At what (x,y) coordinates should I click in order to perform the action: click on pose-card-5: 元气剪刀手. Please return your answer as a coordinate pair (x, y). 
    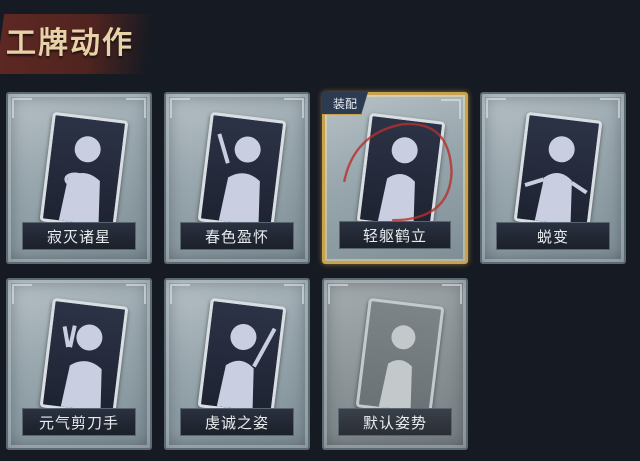
    Looking at the image, I should click on (79, 364).